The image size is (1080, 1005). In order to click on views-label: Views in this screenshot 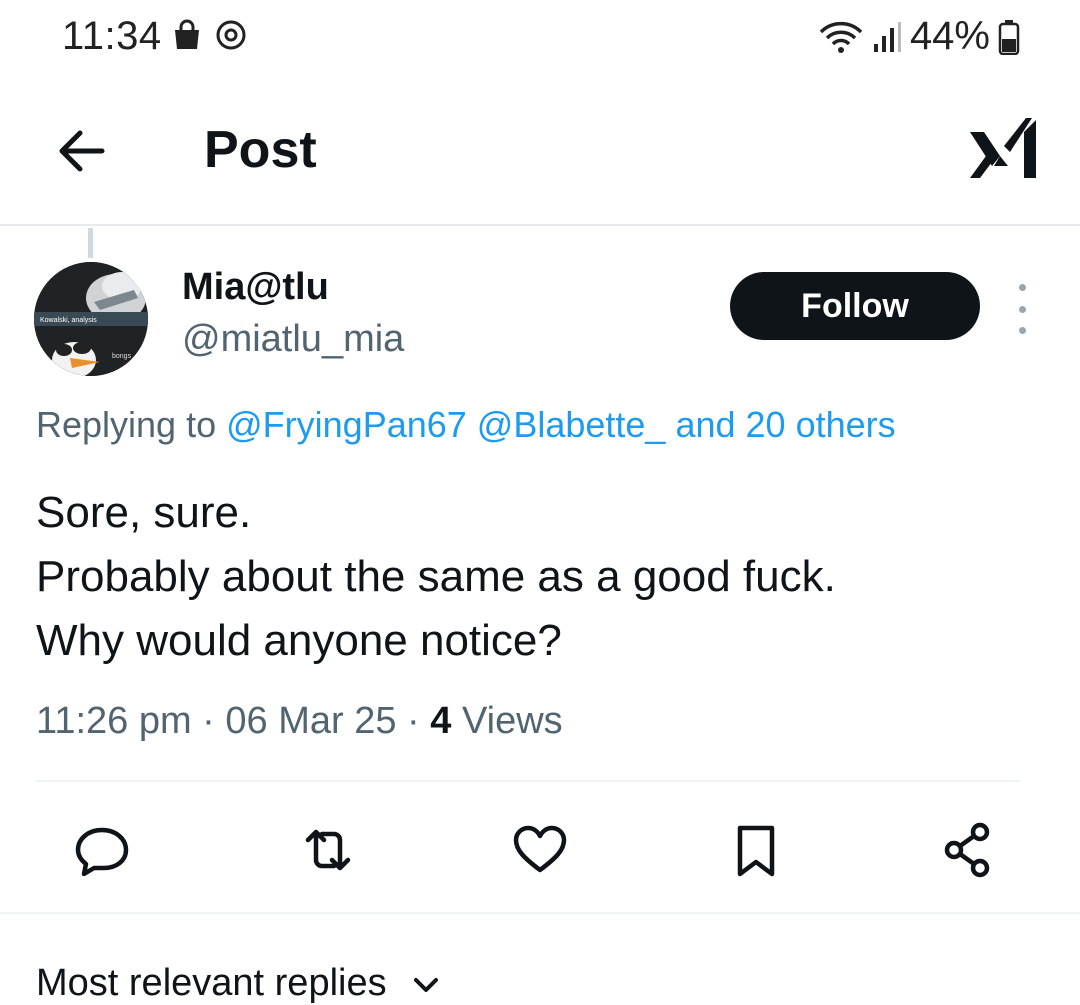, I will do `click(512, 721)`.